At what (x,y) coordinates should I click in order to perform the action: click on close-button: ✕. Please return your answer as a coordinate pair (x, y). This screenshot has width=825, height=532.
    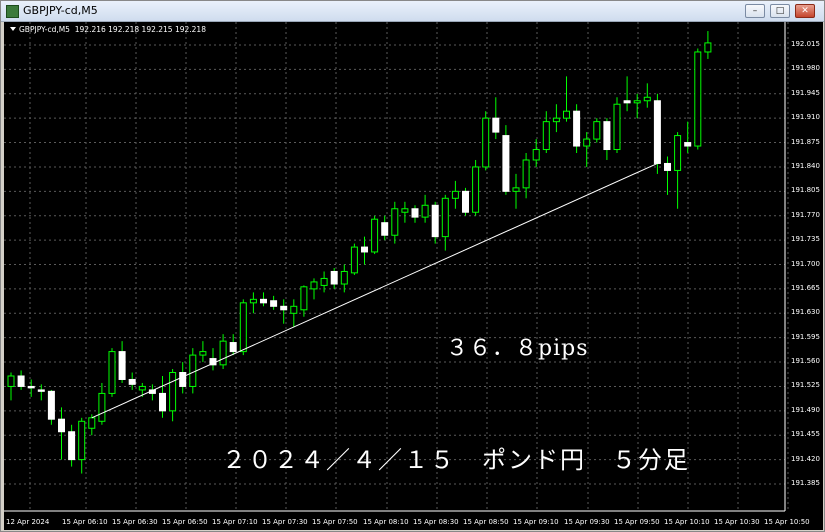
    Looking at the image, I should click on (805, 11).